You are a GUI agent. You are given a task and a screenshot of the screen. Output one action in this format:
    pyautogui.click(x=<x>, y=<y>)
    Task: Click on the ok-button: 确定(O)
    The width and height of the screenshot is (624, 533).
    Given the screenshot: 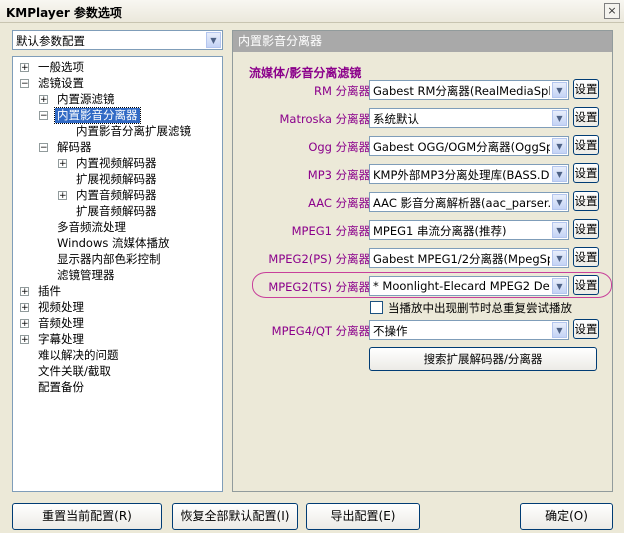 What is the action you would take?
    pyautogui.click(x=566, y=516)
    